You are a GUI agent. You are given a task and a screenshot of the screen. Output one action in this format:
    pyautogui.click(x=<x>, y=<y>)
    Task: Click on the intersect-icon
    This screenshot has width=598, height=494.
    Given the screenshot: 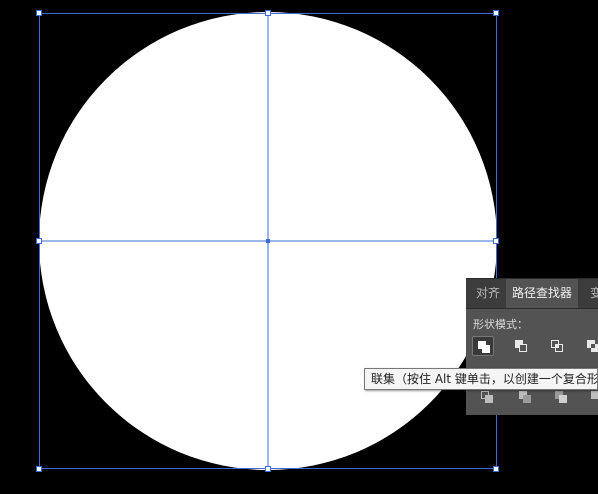 What is the action you would take?
    pyautogui.click(x=557, y=346)
    